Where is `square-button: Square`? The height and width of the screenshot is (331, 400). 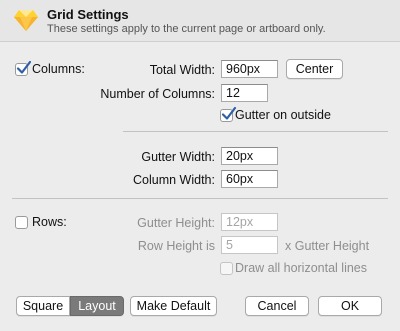
square-button: Square is located at coordinates (43, 306).